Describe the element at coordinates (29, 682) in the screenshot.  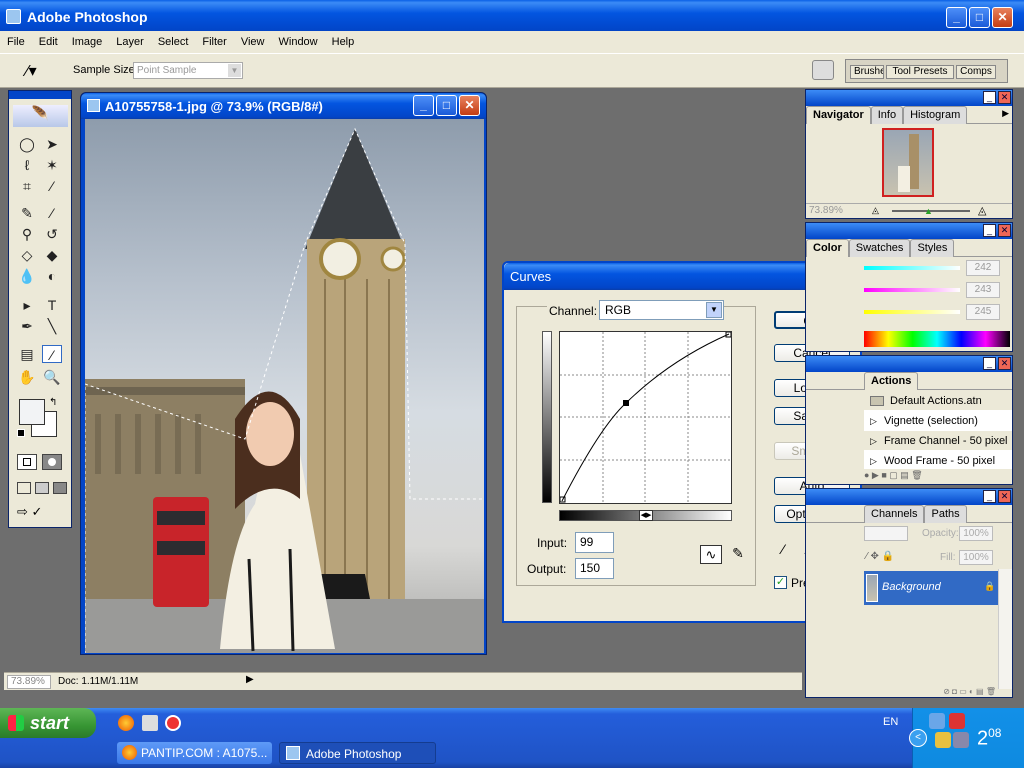
I see `status-zoom: 73.89%` at that location.